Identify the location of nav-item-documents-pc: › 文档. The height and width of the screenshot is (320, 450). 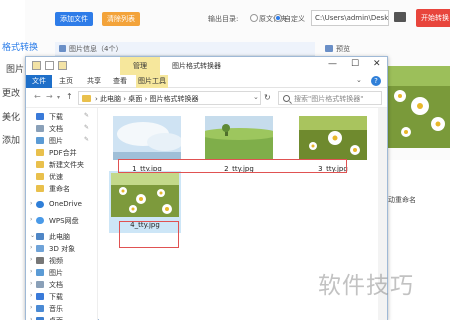
(64, 285).